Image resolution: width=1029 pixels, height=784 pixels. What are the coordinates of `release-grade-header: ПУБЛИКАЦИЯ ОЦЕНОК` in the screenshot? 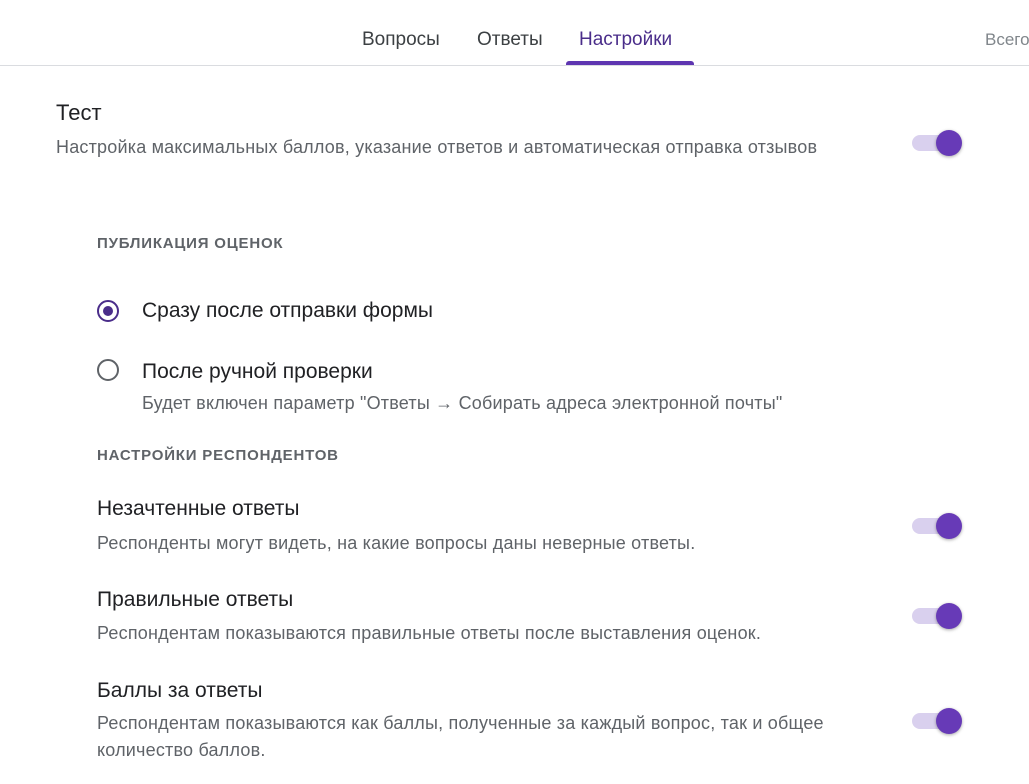 It's located at (190, 243).